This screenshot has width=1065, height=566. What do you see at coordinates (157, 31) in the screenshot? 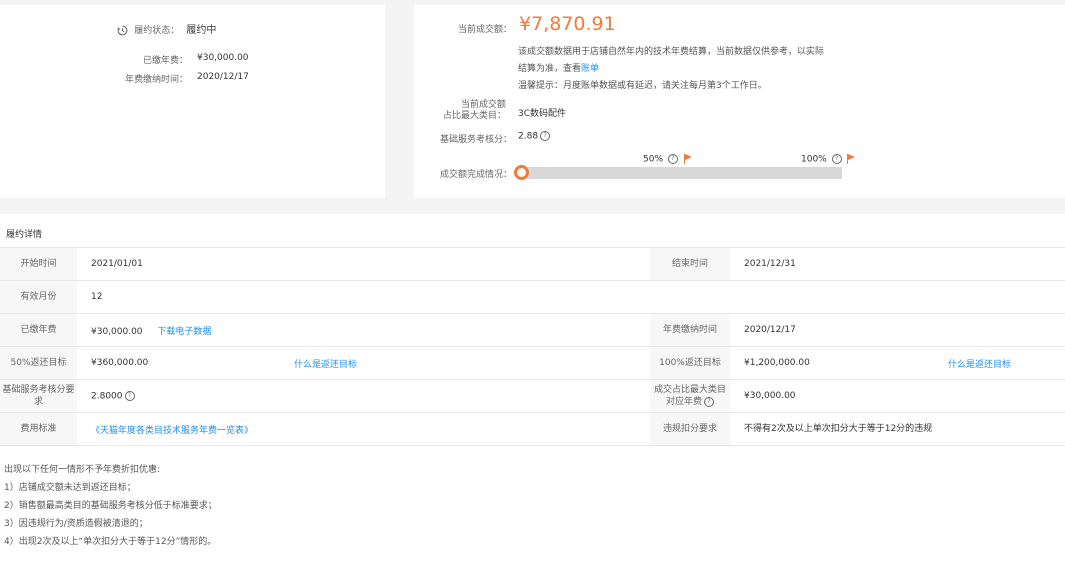
I see `status-label: 履约状态：` at bounding box center [157, 31].